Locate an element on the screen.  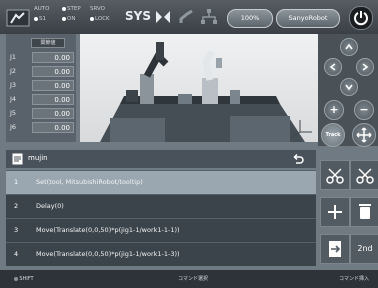
joint-row-j6: J6 0.00 is located at coordinates (41, 128).